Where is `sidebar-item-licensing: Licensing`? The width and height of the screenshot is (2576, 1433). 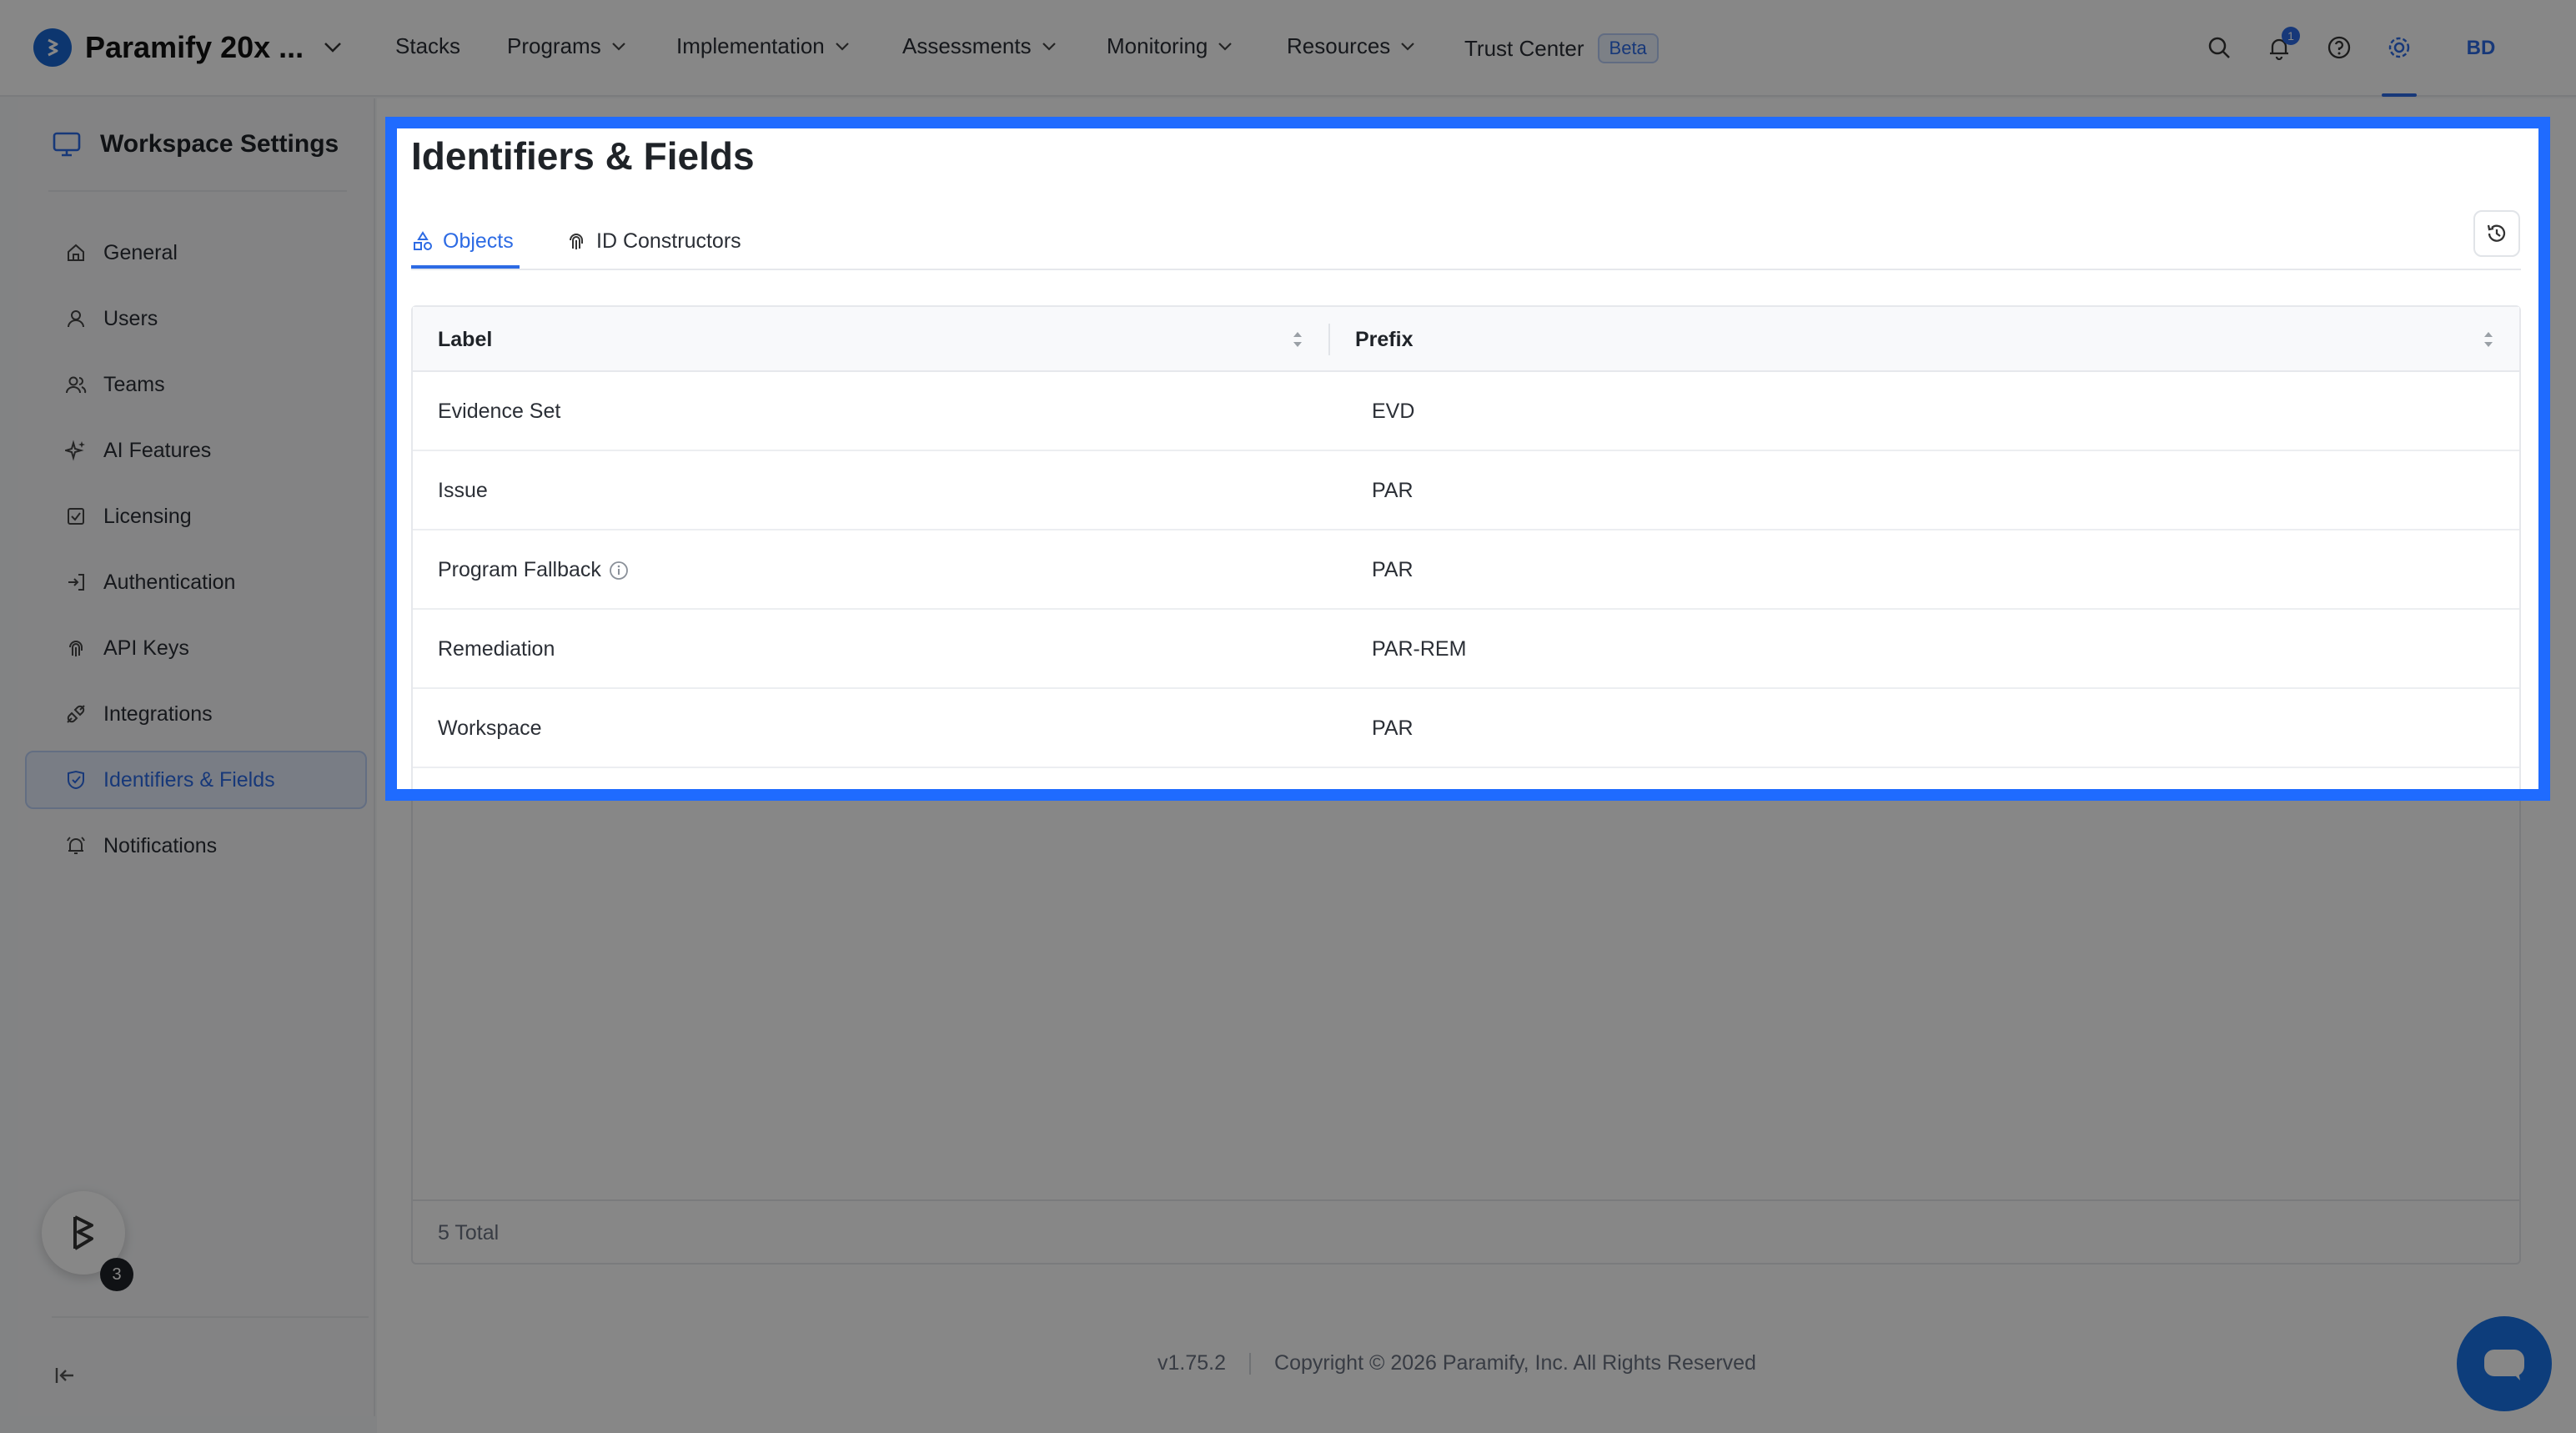
sidebar-item-licensing: Licensing is located at coordinates (196, 516).